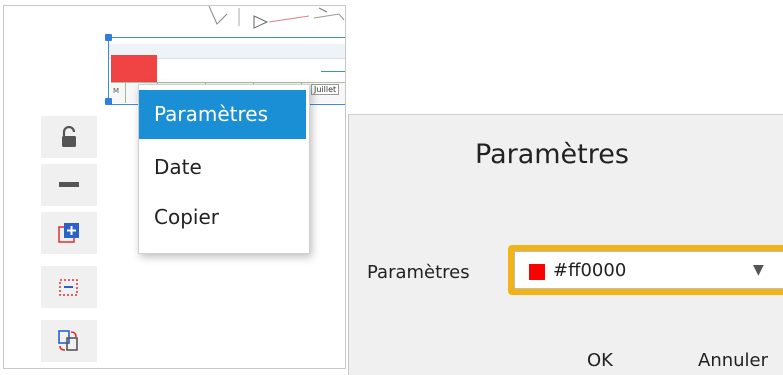 The width and height of the screenshot is (783, 375). What do you see at coordinates (108, 101) in the screenshot?
I see `selection-handle-bottom-left` at bounding box center [108, 101].